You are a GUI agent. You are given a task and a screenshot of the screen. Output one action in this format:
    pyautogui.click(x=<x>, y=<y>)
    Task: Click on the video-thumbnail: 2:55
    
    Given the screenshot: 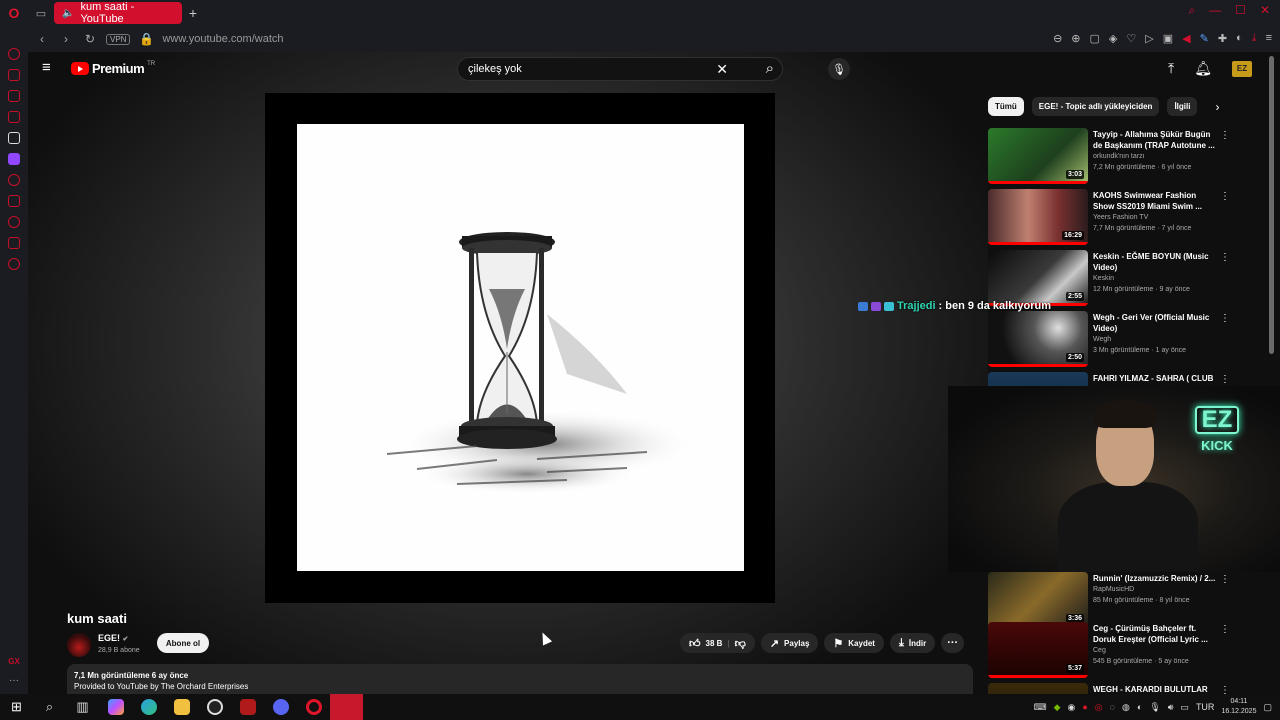 What is the action you would take?
    pyautogui.click(x=1038, y=278)
    